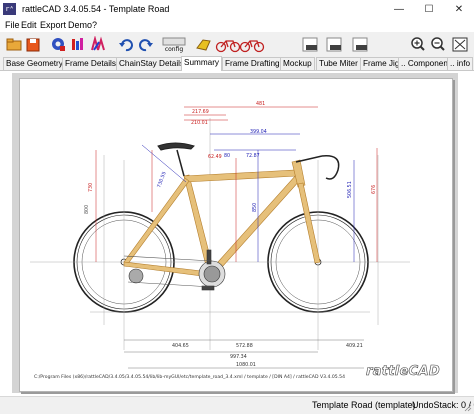 Image resolution: width=474 pixels, height=414 pixels. I want to click on export-svg-icon, so click(360, 44).